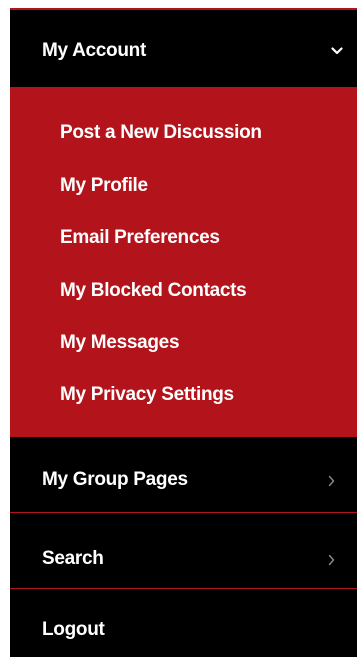 The width and height of the screenshot is (357, 657). I want to click on menu-item-search: Search, so click(183, 550).